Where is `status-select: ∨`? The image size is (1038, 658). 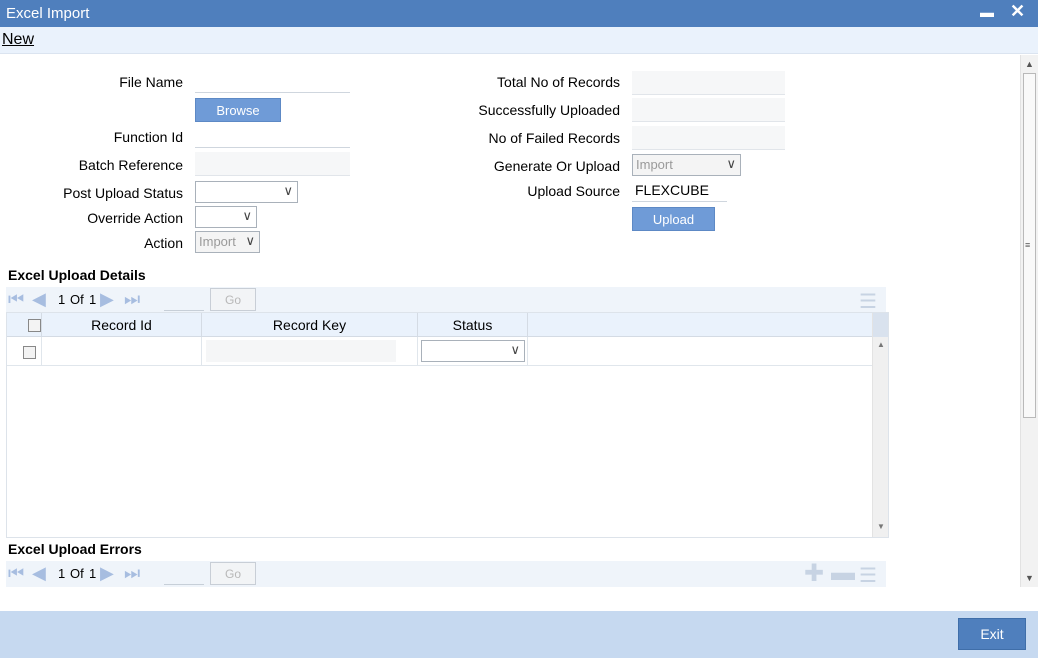
status-select: ∨ is located at coordinates (473, 351).